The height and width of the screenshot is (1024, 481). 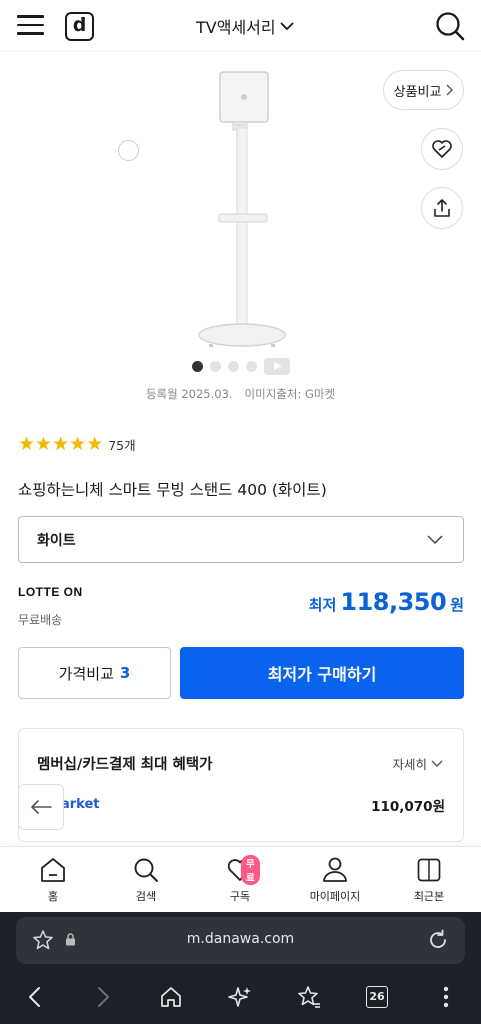 I want to click on rating: ★ ★ ★ ★ ★ 75개, so click(x=77, y=444).